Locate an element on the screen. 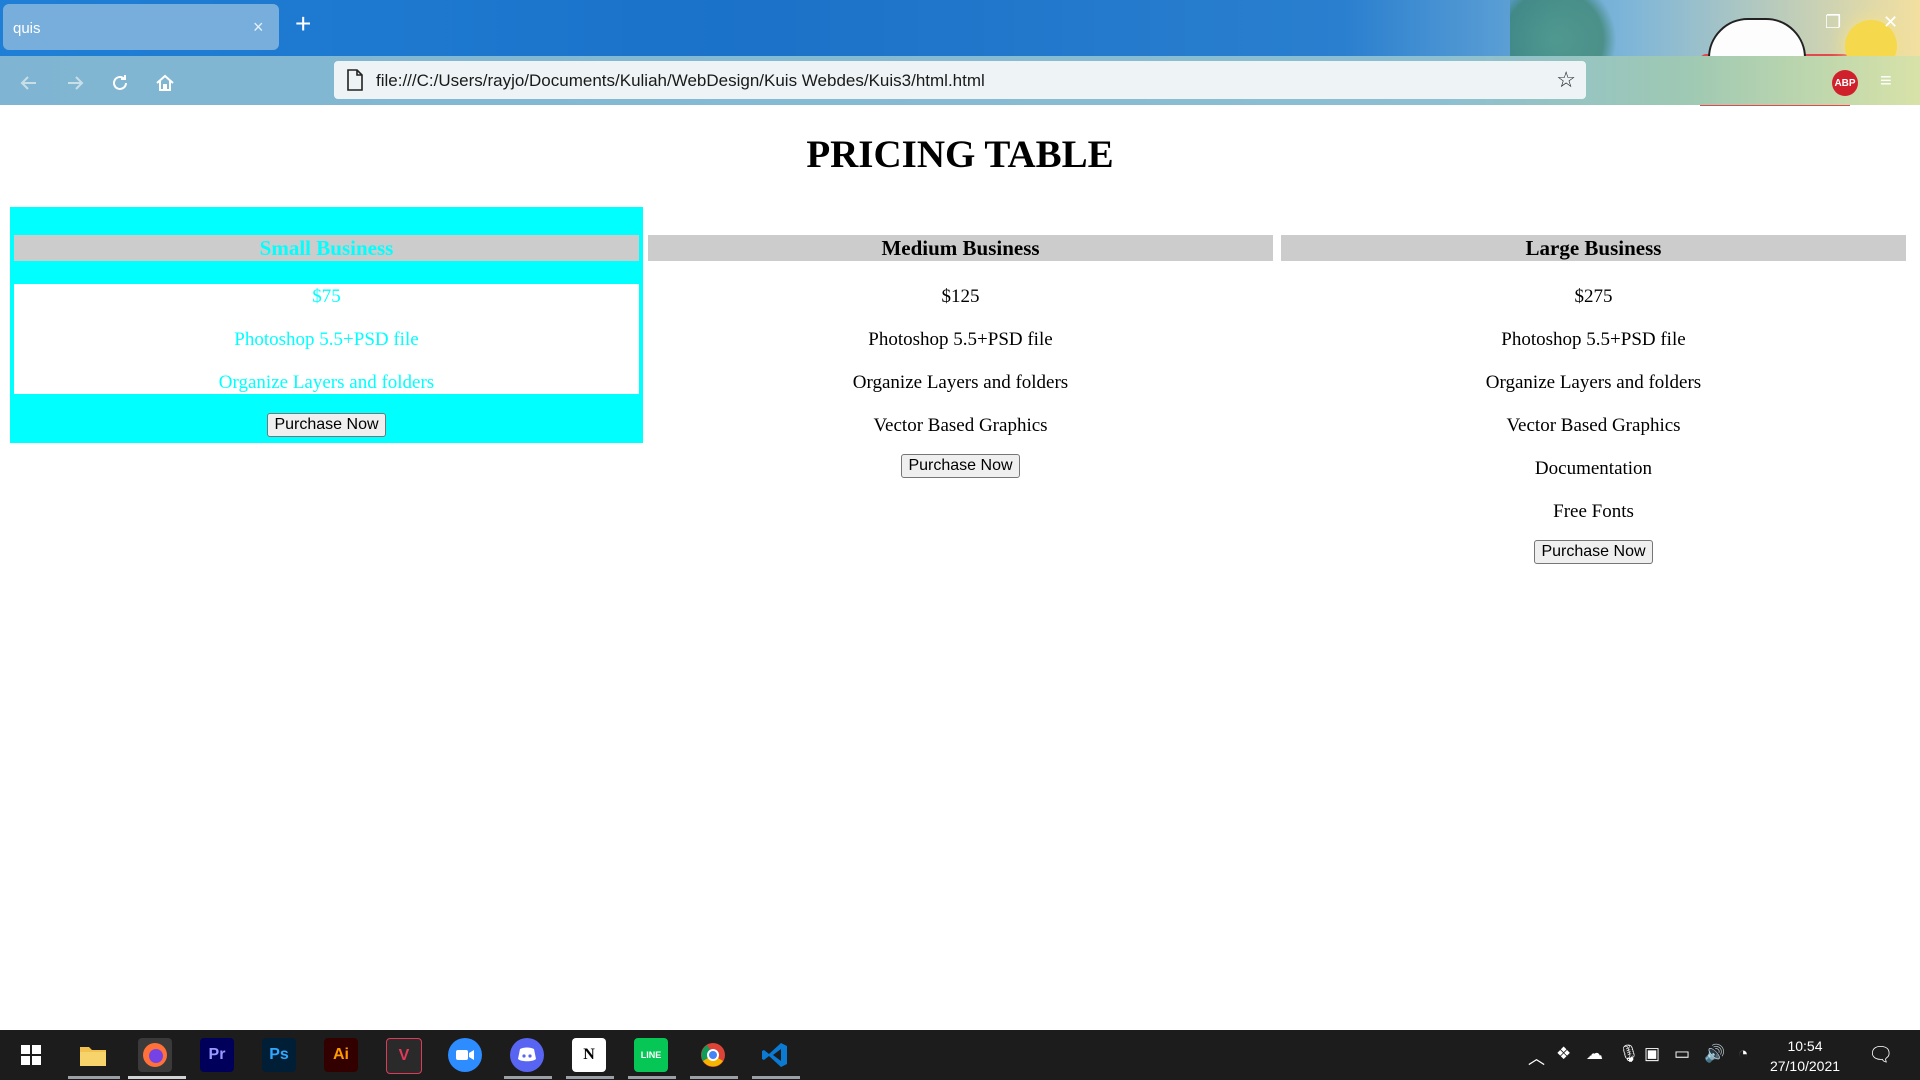  firefox-icon is located at coordinates (155, 1055).